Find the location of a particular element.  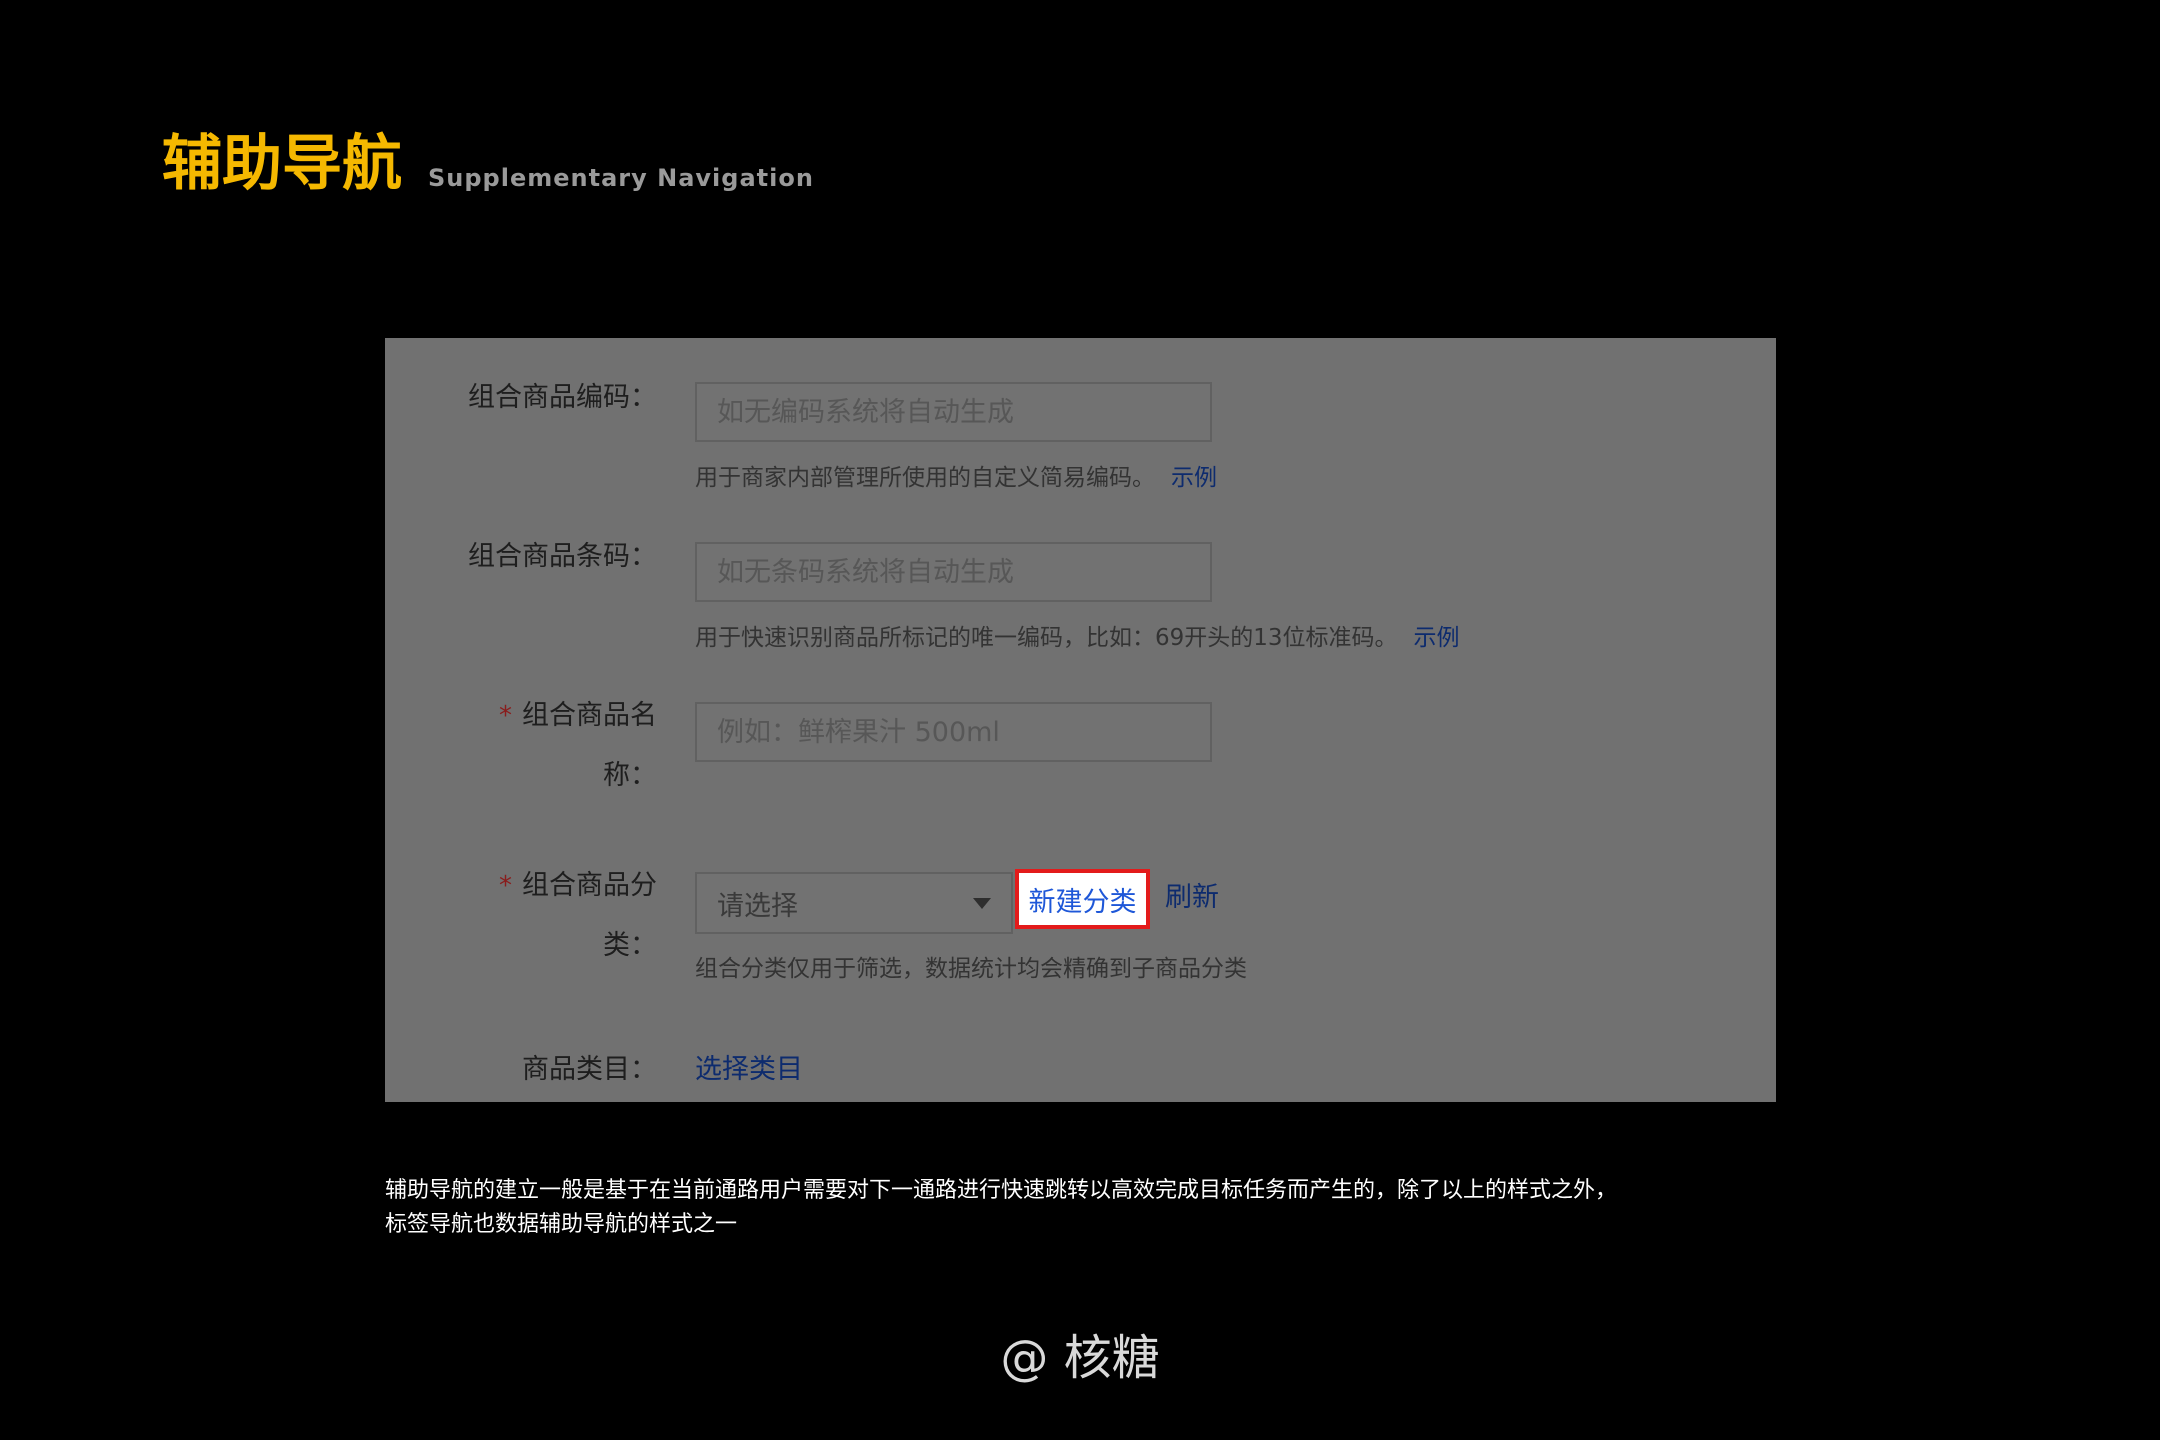

barcode-input is located at coordinates (953, 572).